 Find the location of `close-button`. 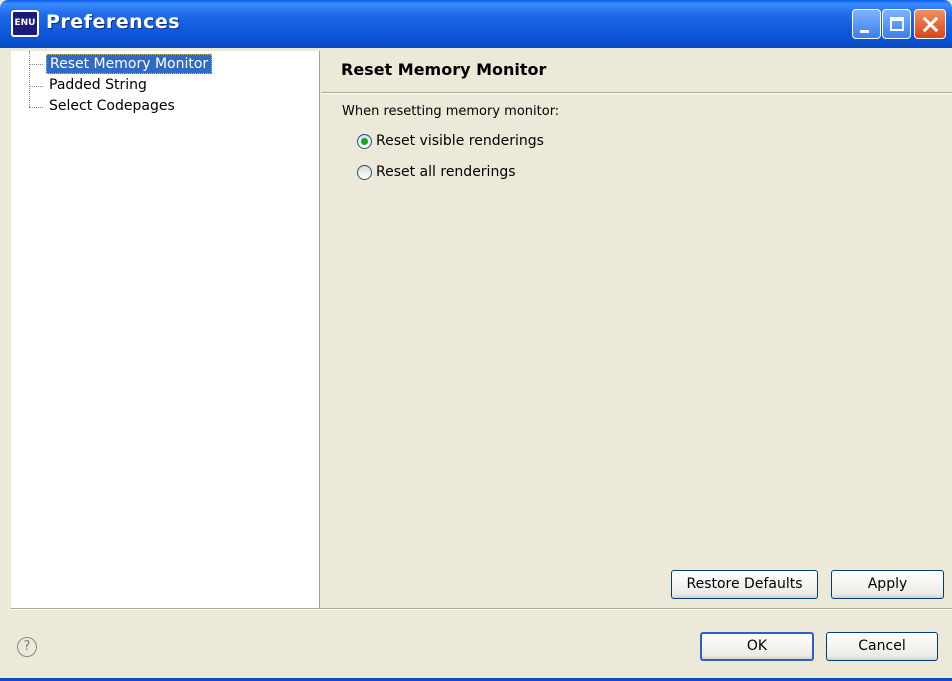

close-button is located at coordinates (930, 24).